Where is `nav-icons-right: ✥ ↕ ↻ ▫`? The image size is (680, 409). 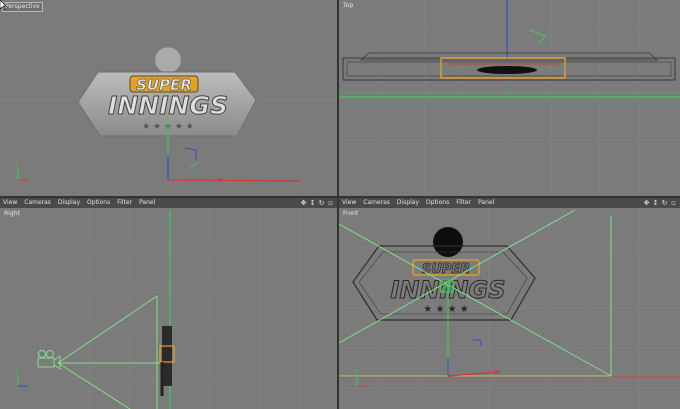
nav-icons-right: ✥ ↕ ↻ ▫ is located at coordinates (317, 203).